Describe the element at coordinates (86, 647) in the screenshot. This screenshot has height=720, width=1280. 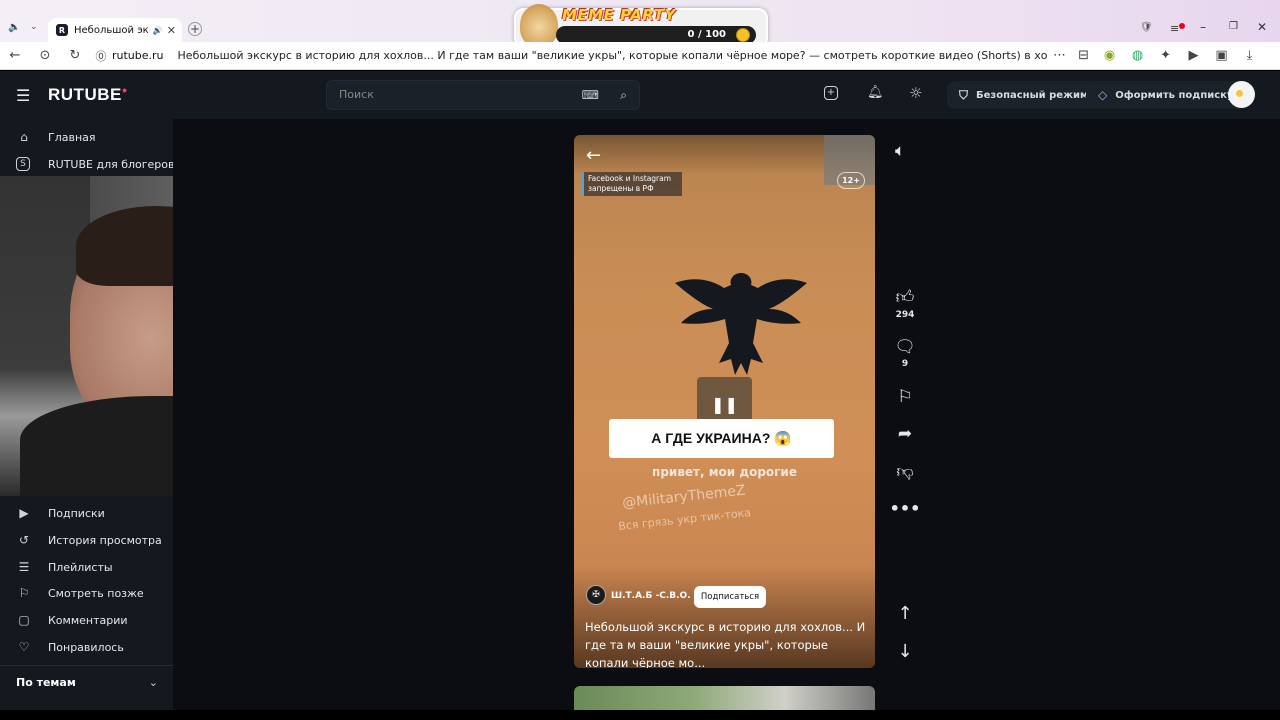
I see `sidebar-item-label: Понравилось` at that location.